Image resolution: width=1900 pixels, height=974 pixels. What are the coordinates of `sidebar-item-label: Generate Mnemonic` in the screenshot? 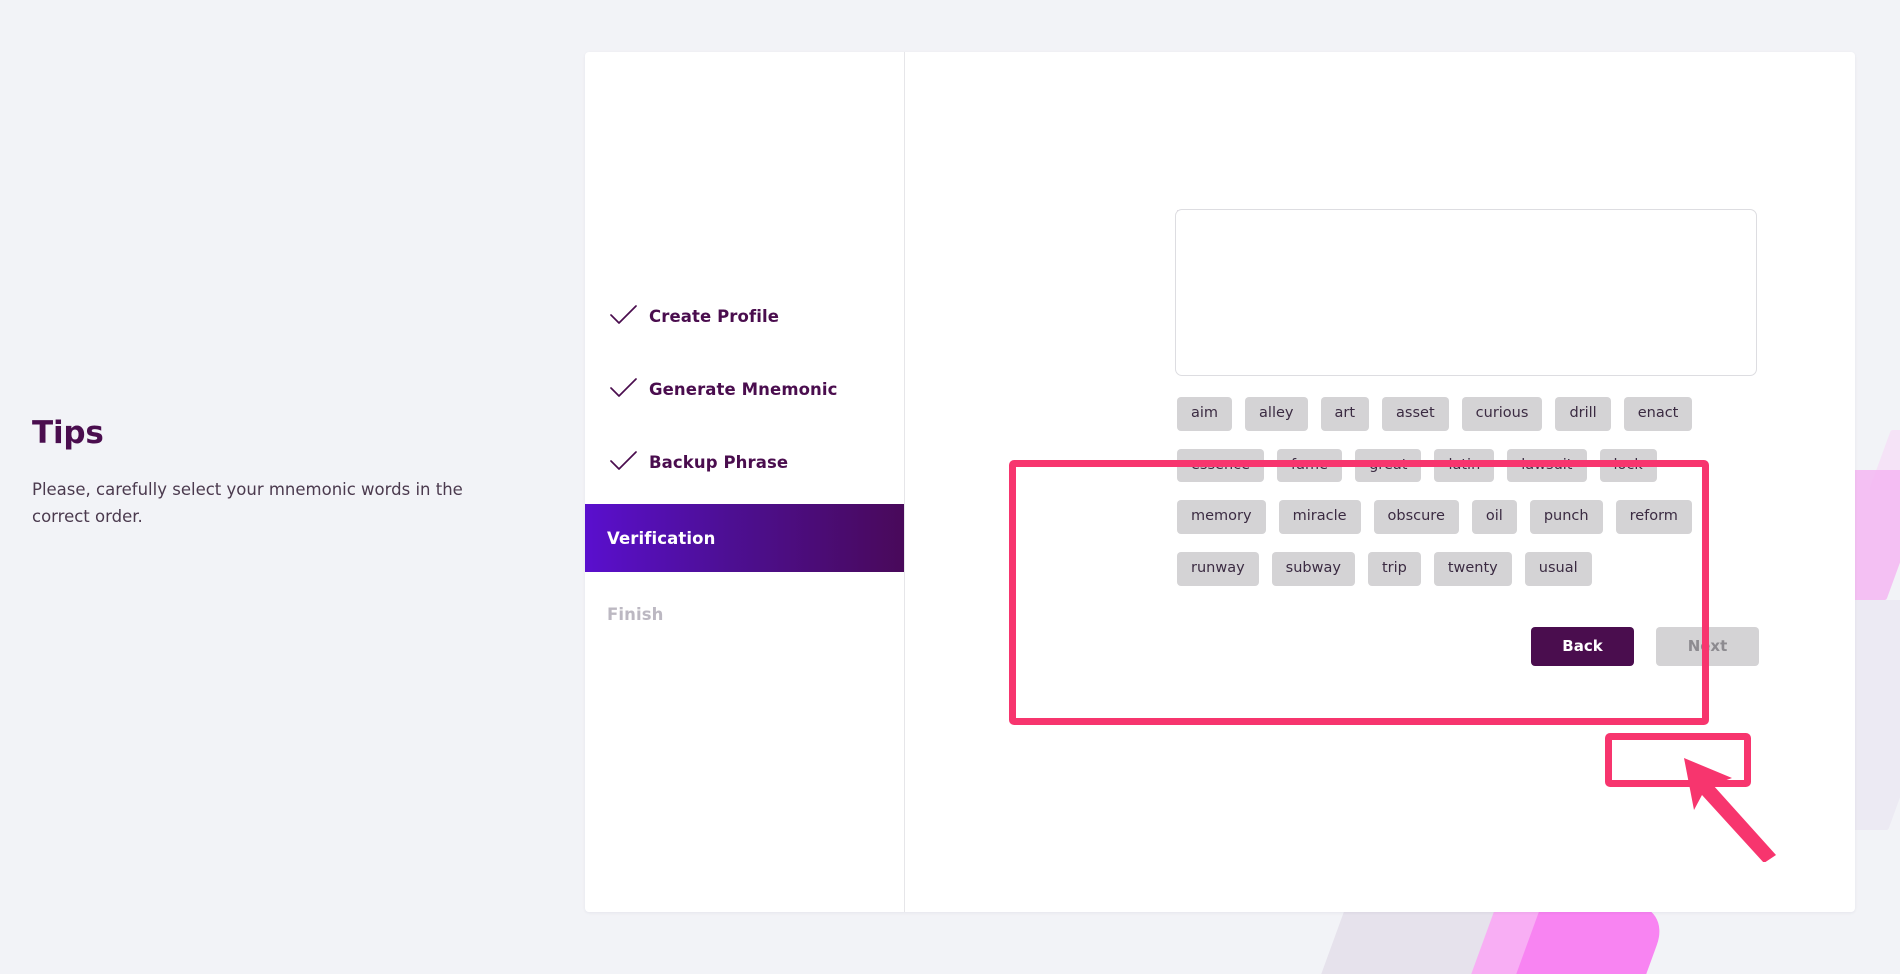 It's located at (743, 389).